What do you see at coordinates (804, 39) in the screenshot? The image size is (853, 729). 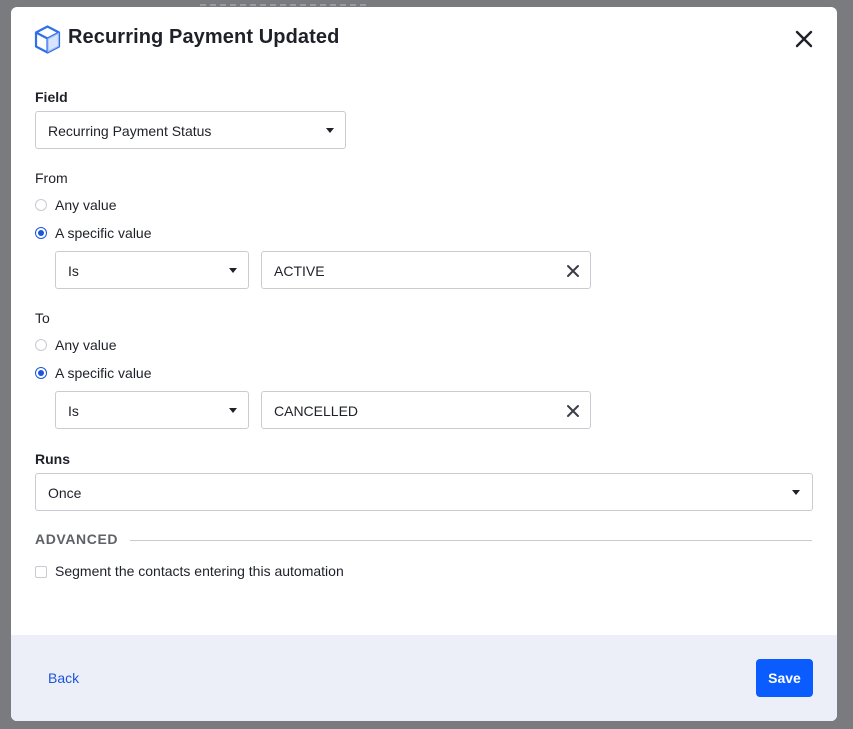 I see `close-icon` at bounding box center [804, 39].